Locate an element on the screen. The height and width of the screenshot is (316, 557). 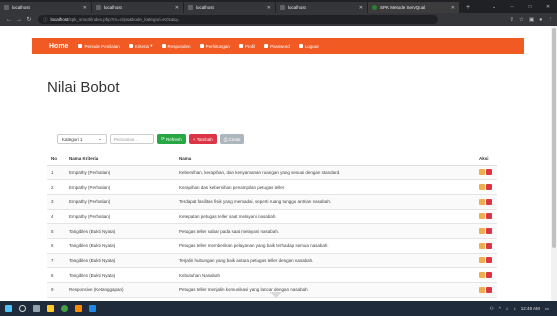
page-title: Nilai Bobot is located at coordinates (83, 87).